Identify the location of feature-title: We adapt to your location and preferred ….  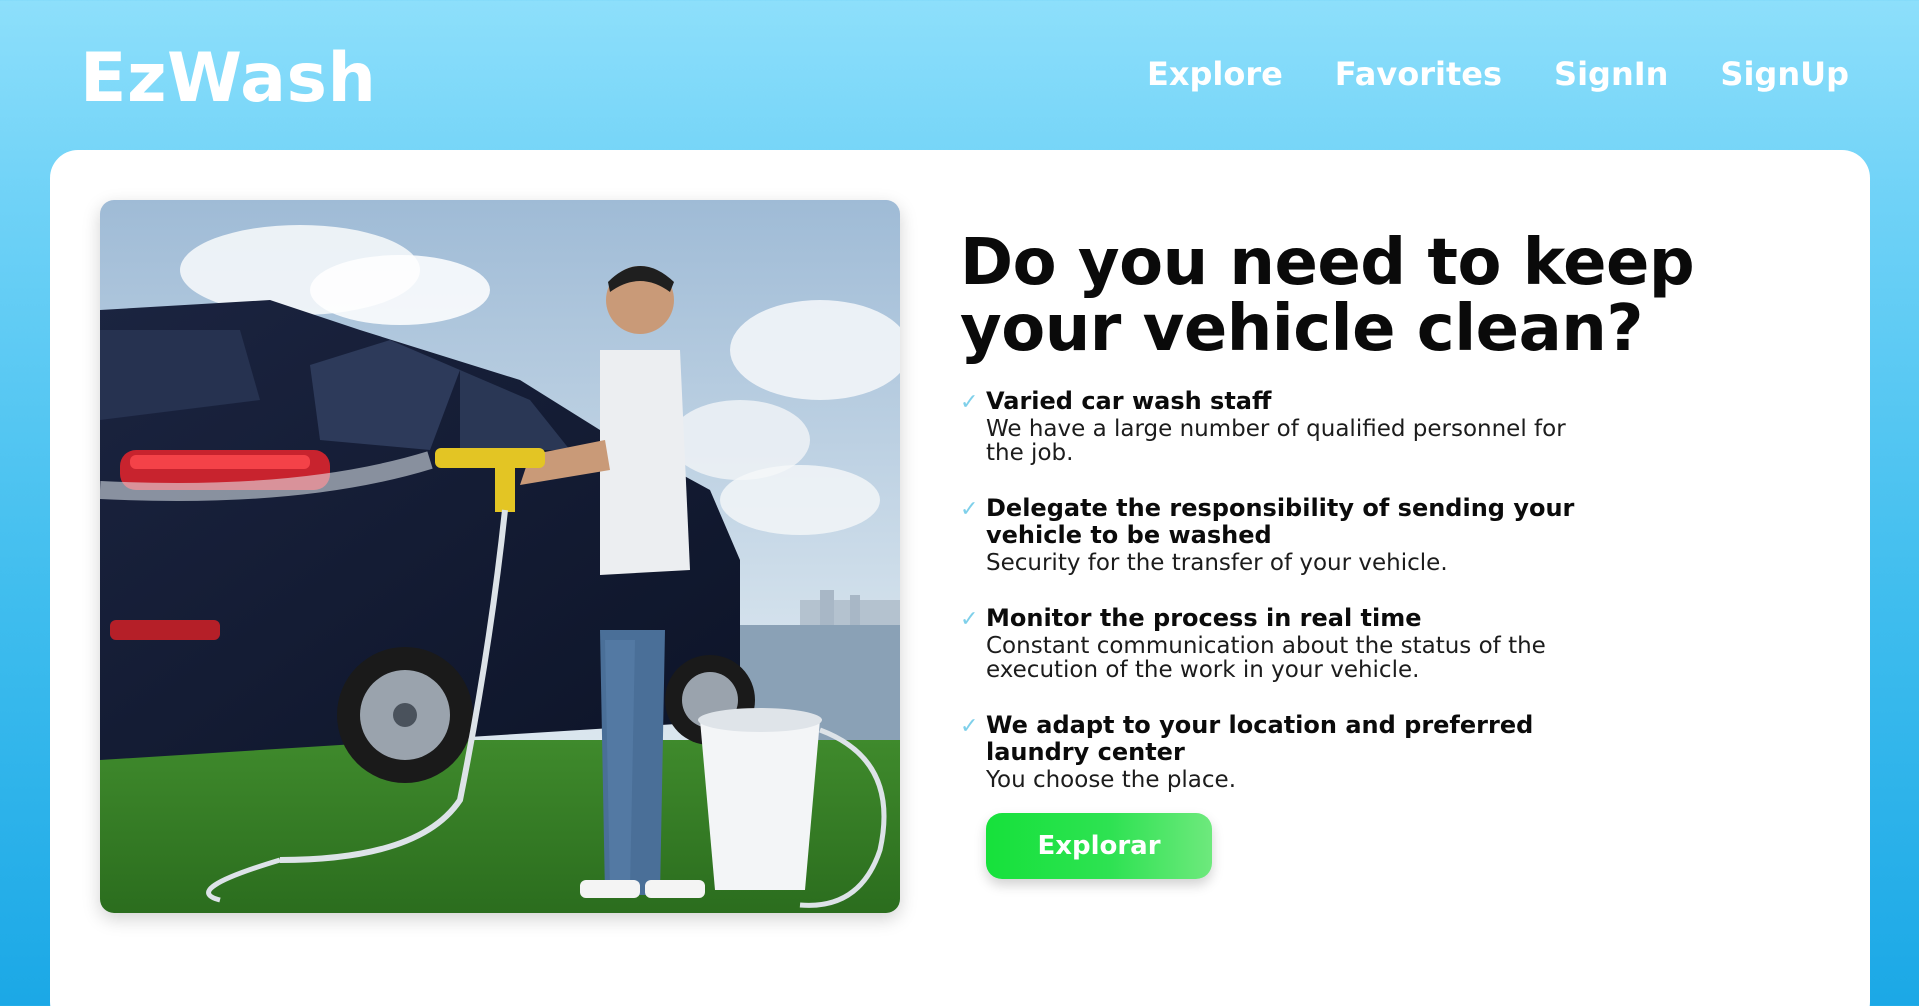
(1260, 738).